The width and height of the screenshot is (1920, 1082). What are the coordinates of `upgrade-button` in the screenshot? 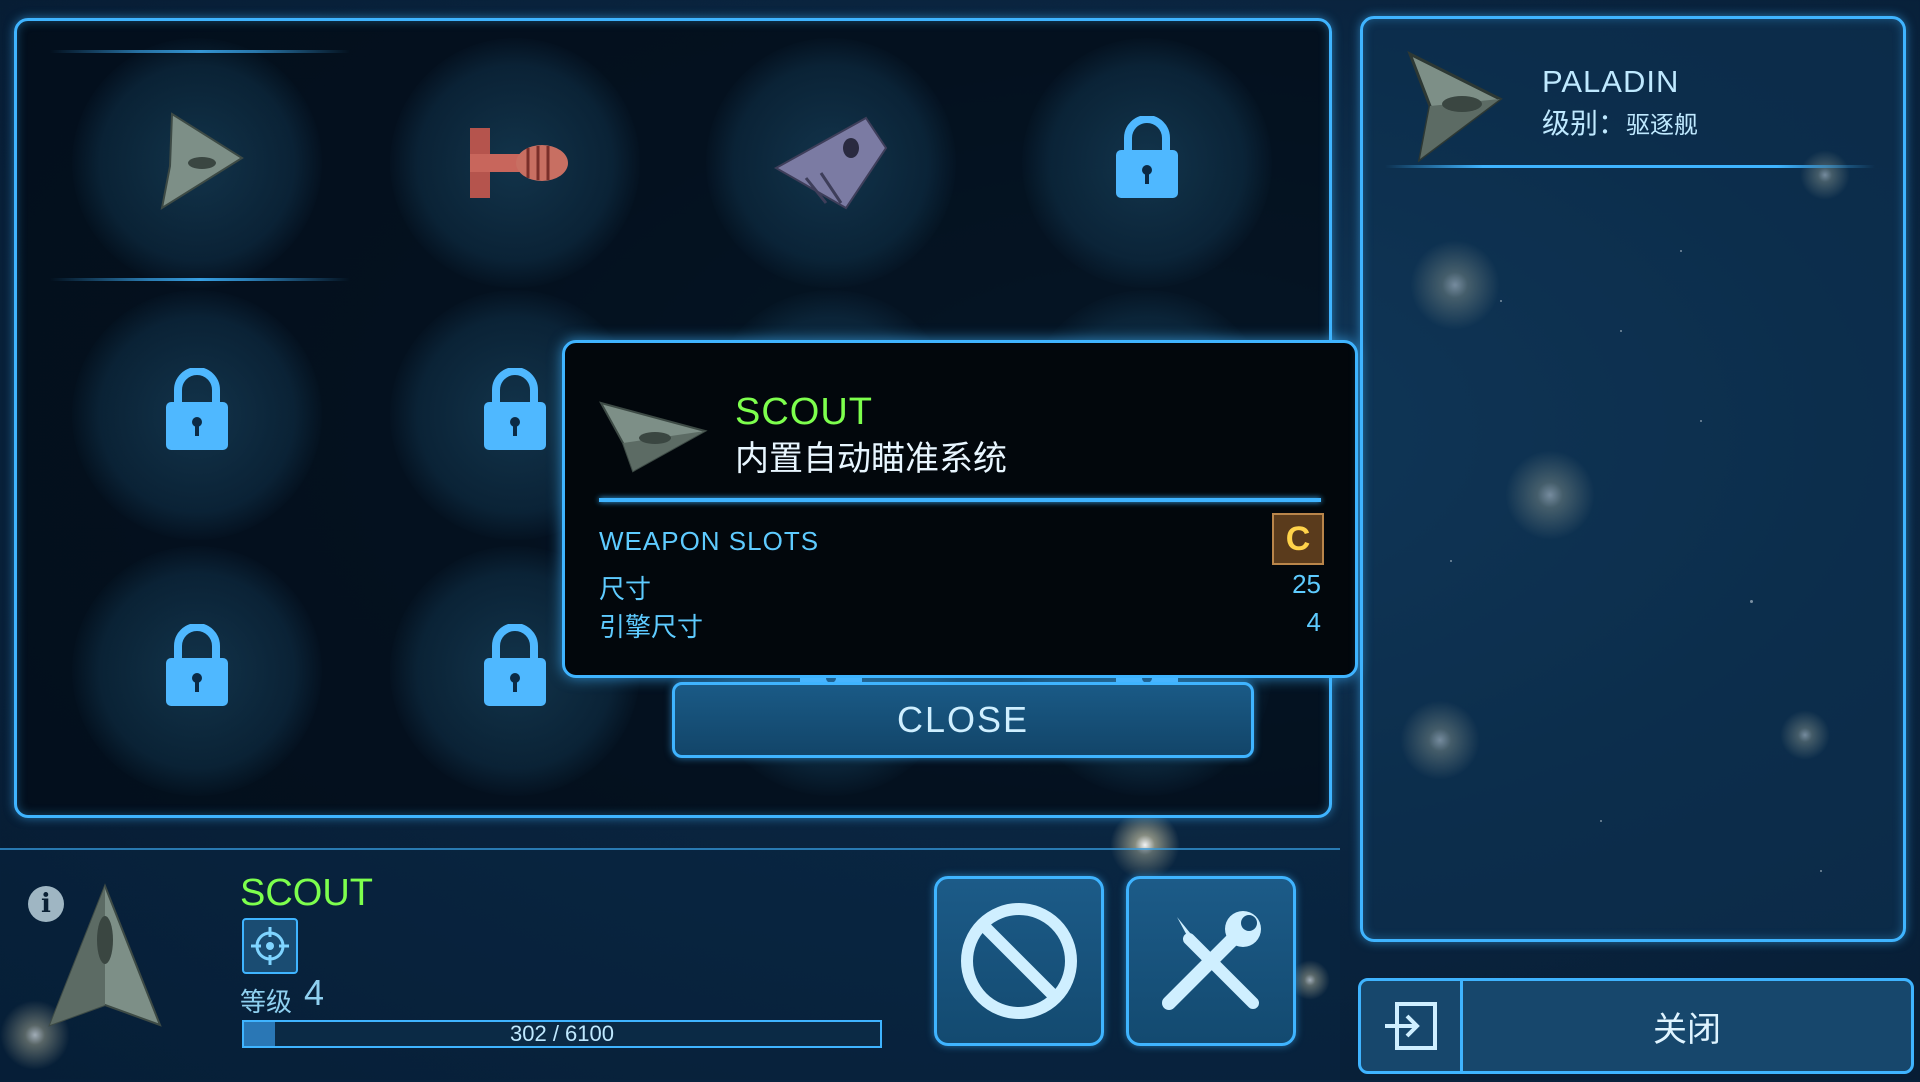 It's located at (1211, 961).